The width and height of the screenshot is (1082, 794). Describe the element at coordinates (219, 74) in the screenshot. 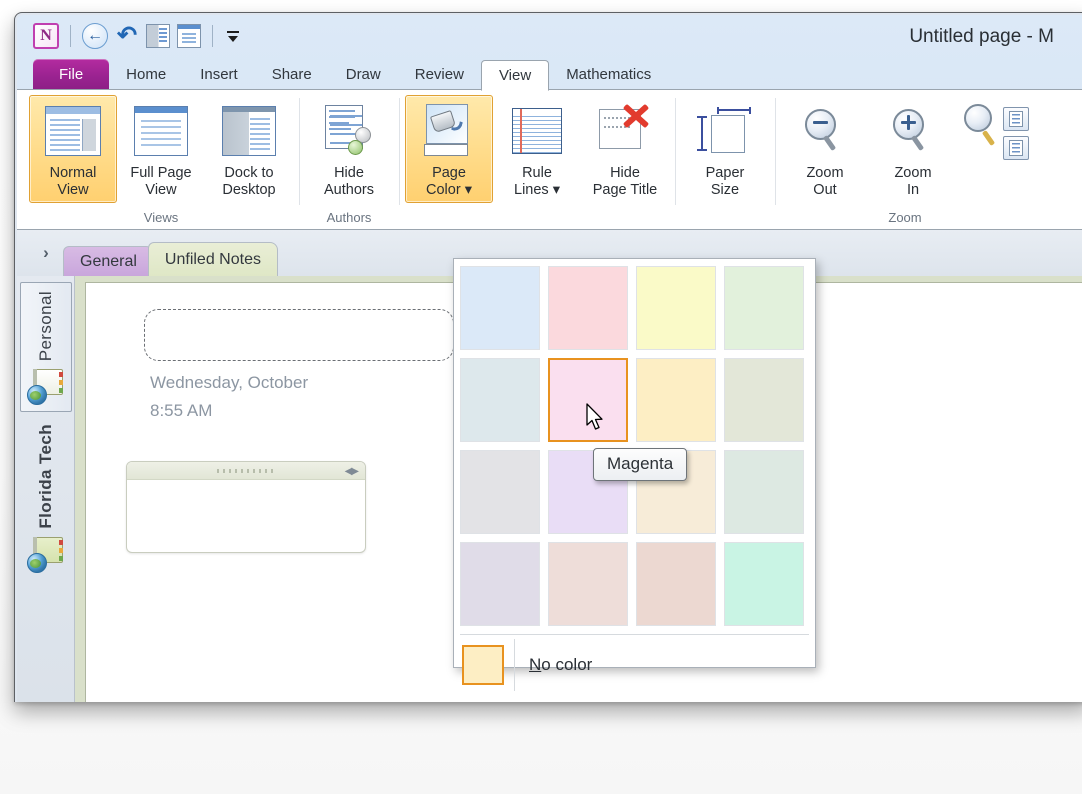

I see `tab-insert: Insert` at that location.